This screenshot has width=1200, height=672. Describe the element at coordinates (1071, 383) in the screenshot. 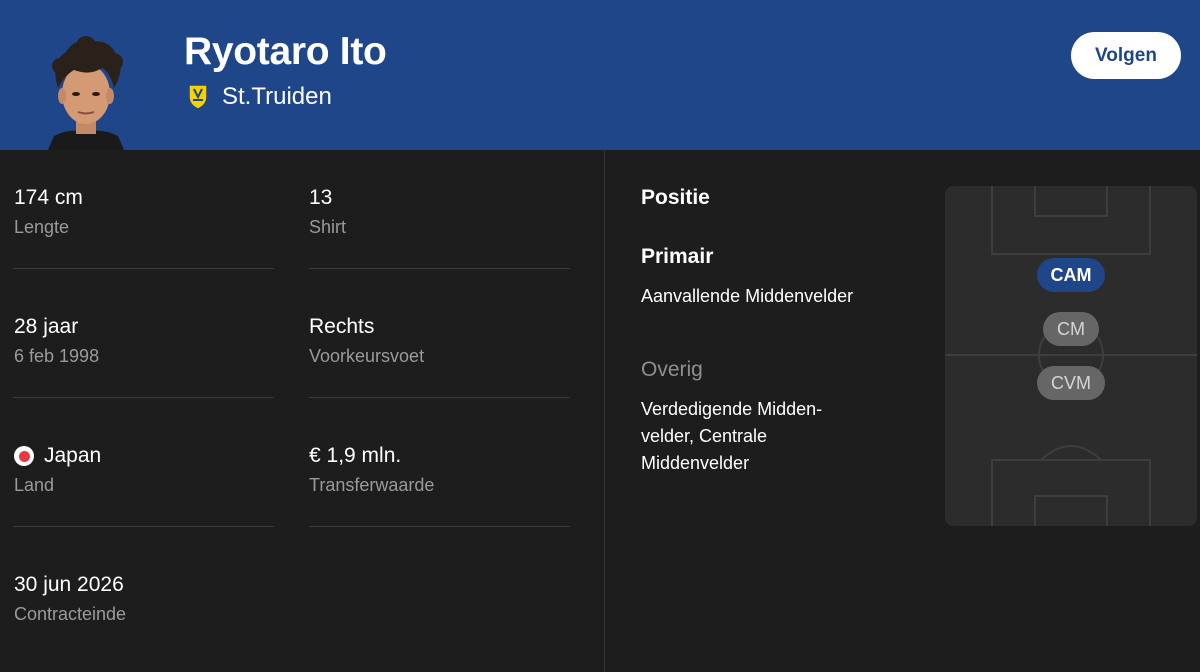

I see `position-pill-other: CVM` at that location.